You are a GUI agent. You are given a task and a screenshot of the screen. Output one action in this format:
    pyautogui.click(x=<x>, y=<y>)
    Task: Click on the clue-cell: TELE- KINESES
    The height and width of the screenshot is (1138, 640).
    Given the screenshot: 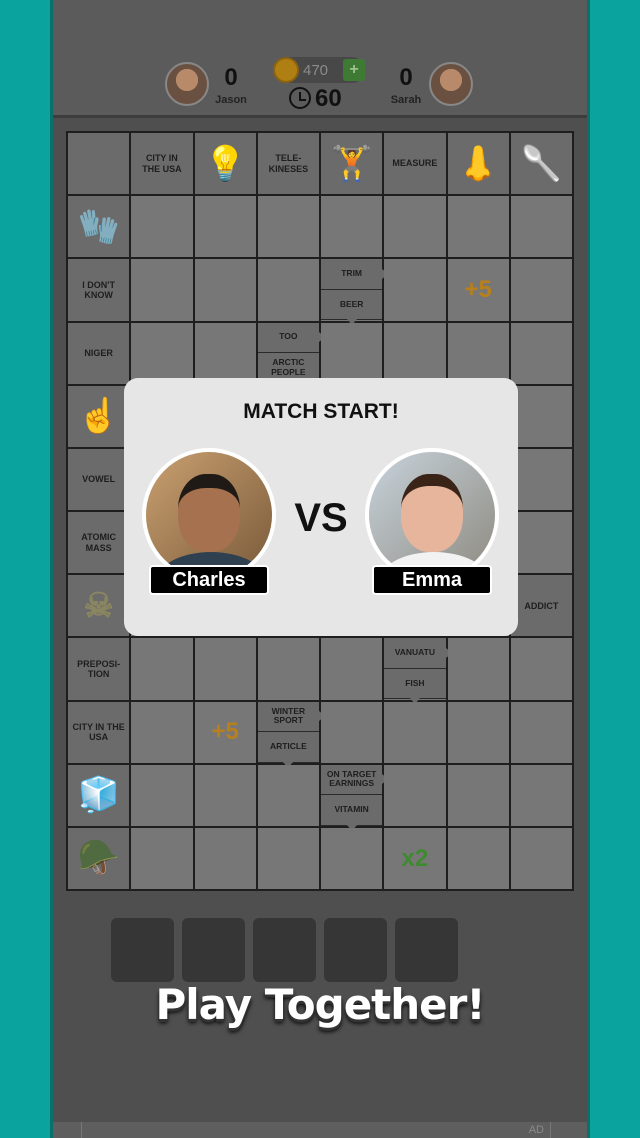 What is the action you would take?
    pyautogui.click(x=288, y=164)
    